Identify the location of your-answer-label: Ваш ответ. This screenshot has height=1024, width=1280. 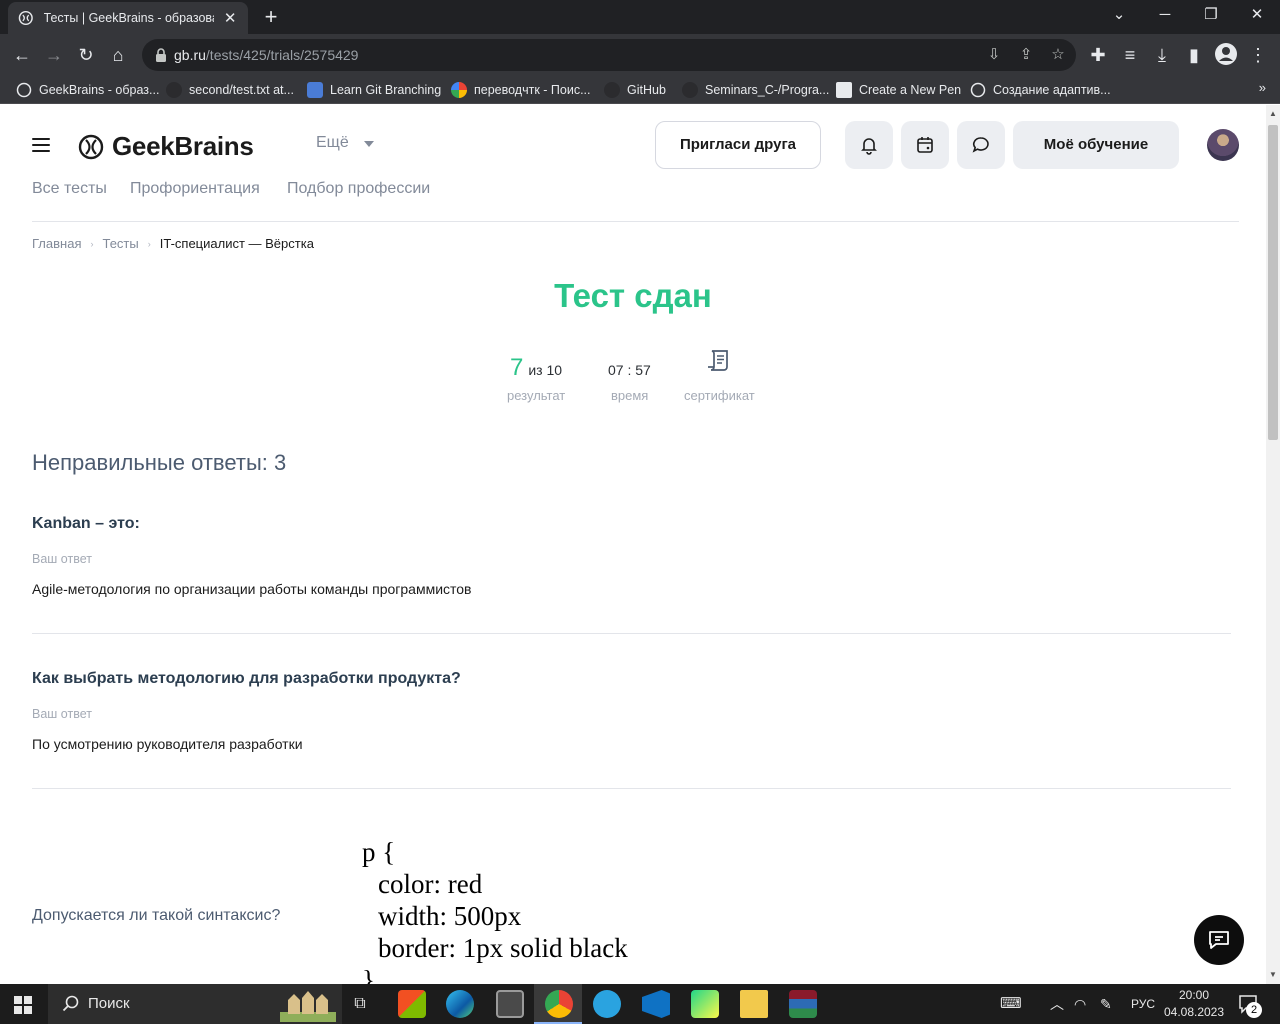
(62, 714).